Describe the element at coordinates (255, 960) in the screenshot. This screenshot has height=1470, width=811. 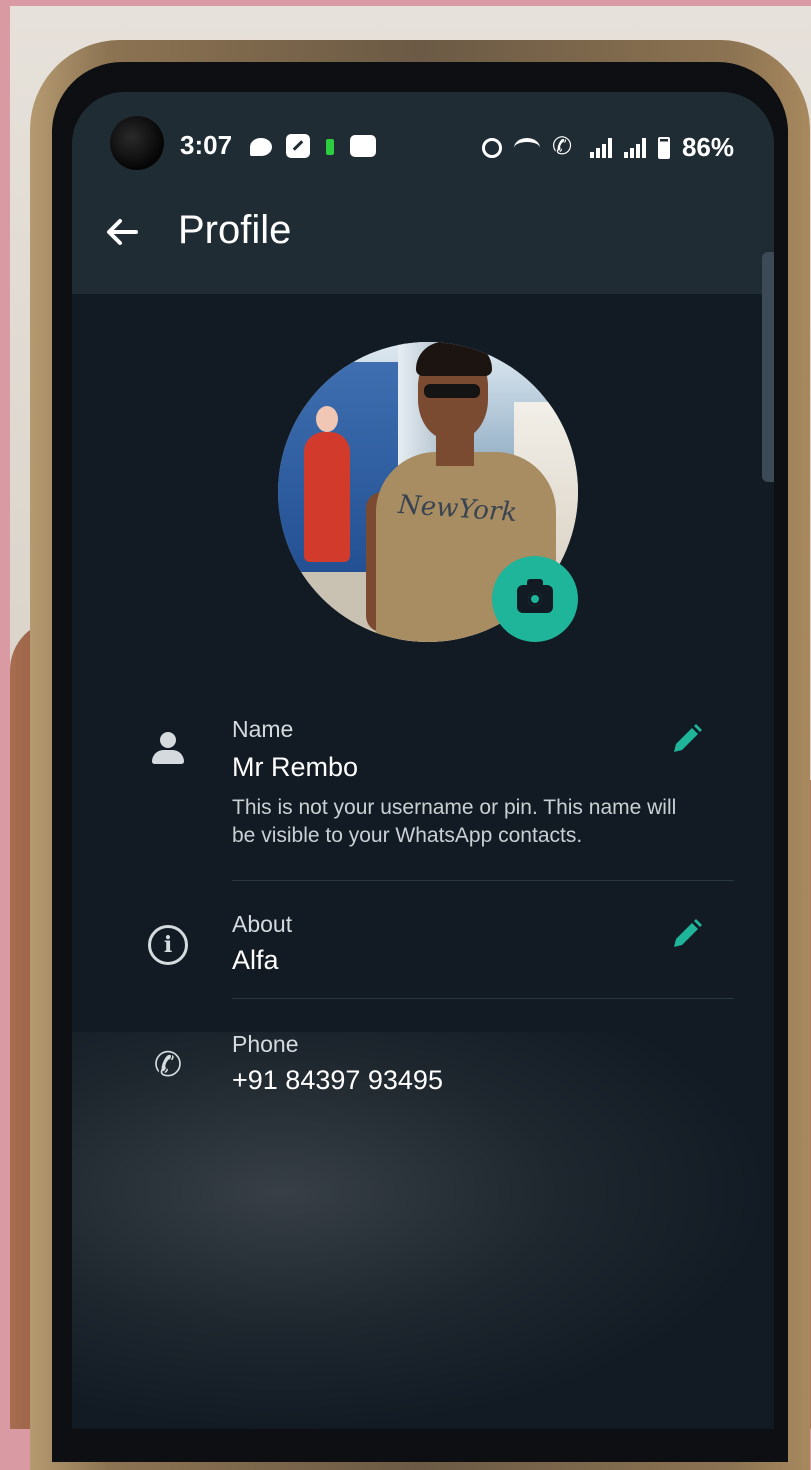
I see `about-value: Alfa` at that location.